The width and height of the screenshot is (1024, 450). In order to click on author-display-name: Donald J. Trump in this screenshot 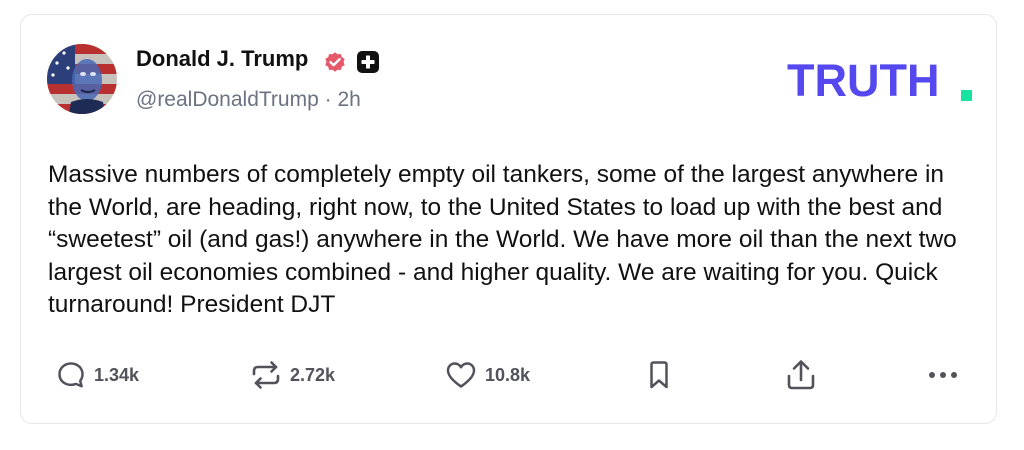, I will do `click(222, 59)`.